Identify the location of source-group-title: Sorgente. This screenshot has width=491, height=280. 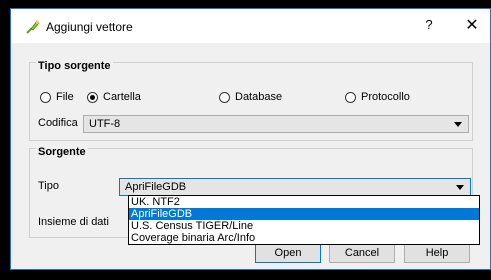
(62, 152).